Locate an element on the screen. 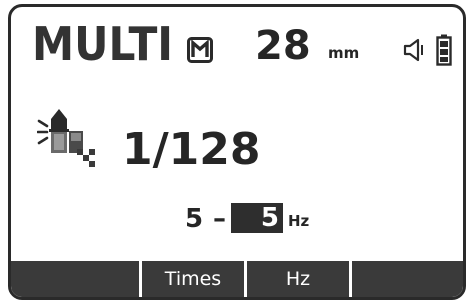  focal-length-unit: mm is located at coordinates (344, 53).